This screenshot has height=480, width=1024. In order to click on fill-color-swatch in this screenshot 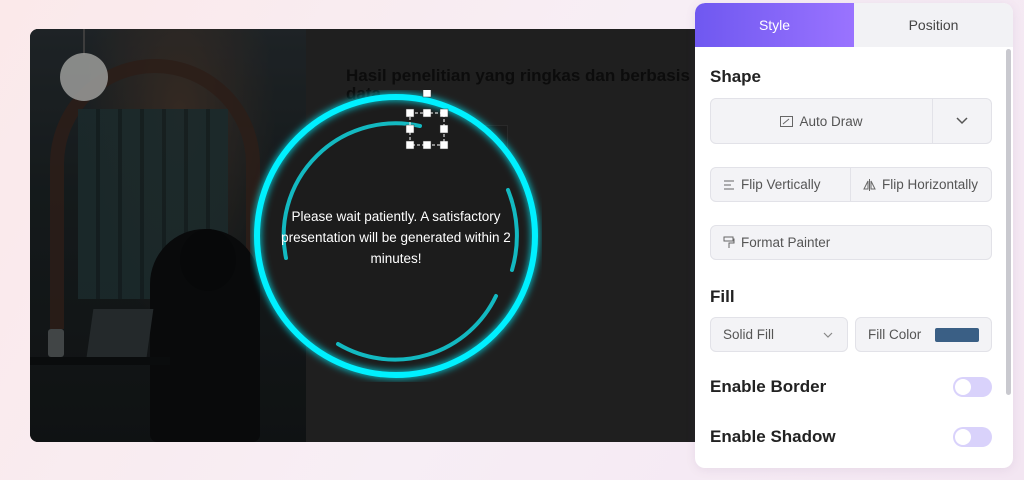, I will do `click(957, 334)`.